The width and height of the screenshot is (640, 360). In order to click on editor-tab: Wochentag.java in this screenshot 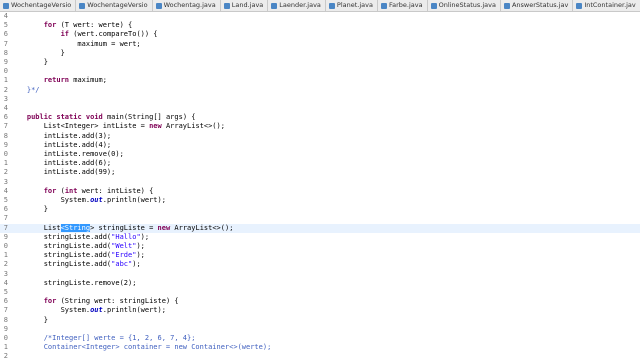, I will do `click(187, 5)`.